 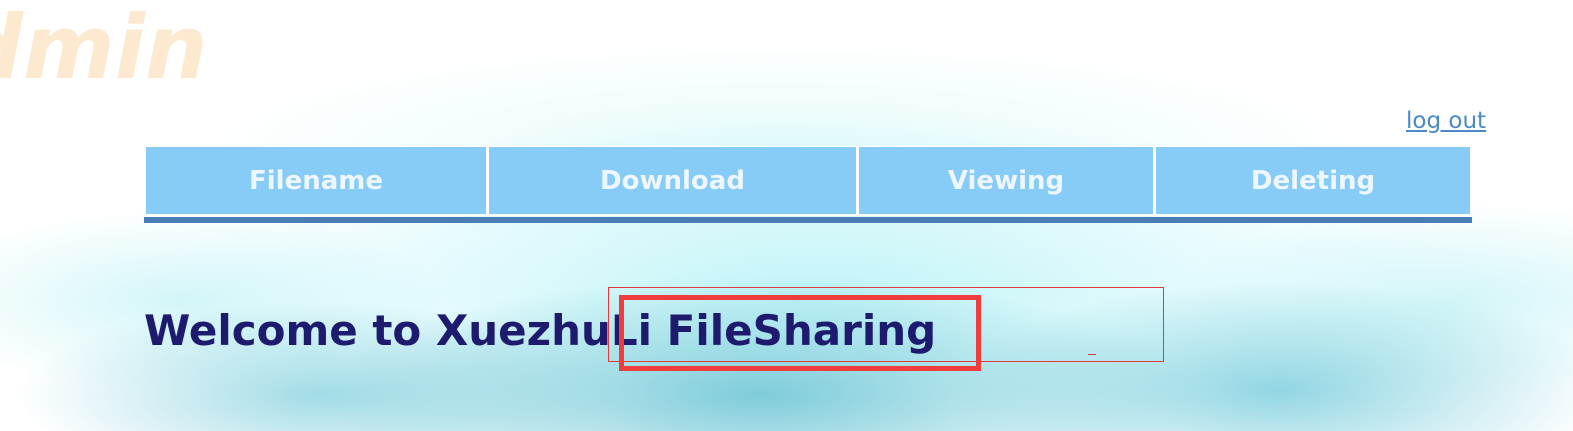 What do you see at coordinates (1313, 180) in the screenshot?
I see `column-header-deleting: Deleting` at bounding box center [1313, 180].